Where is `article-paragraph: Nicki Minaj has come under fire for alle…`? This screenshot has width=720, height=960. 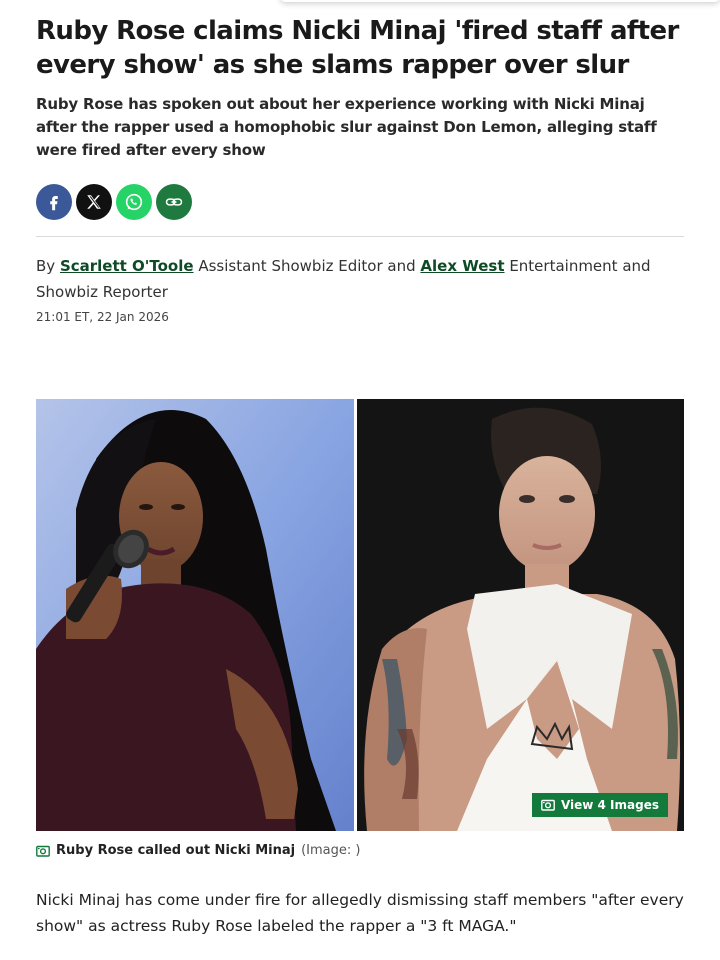 article-paragraph: Nicki Minaj has come under fire for alle… is located at coordinates (360, 913).